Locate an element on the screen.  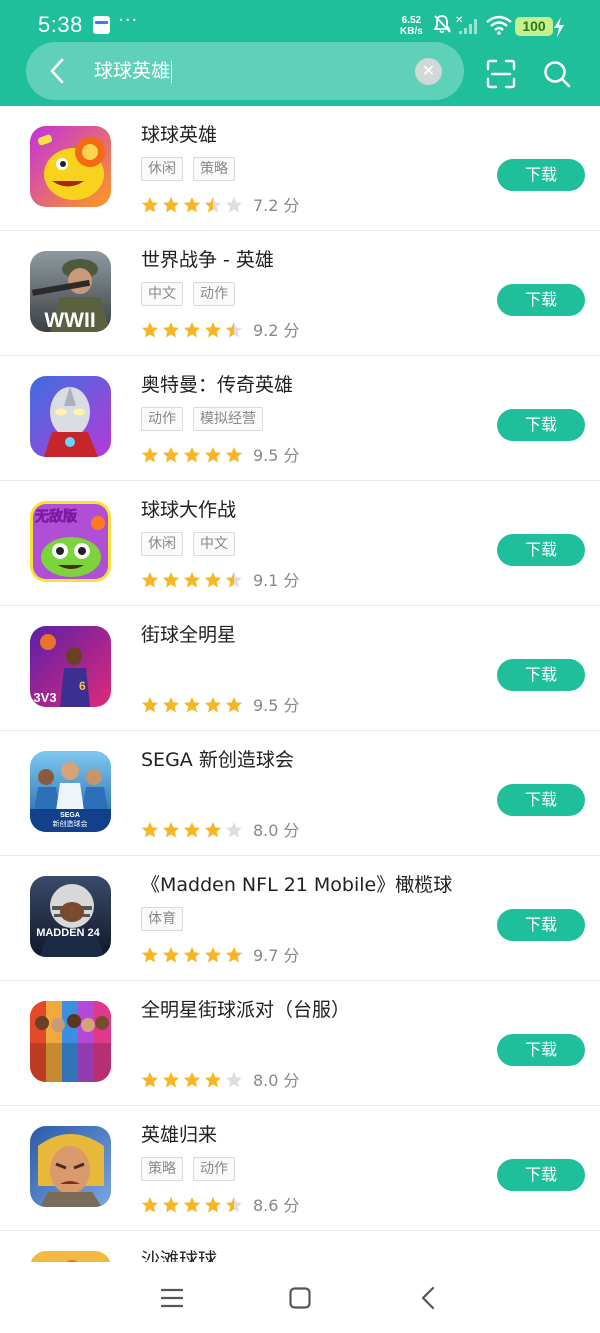
app-tag: 策略 is located at coordinates (214, 169).